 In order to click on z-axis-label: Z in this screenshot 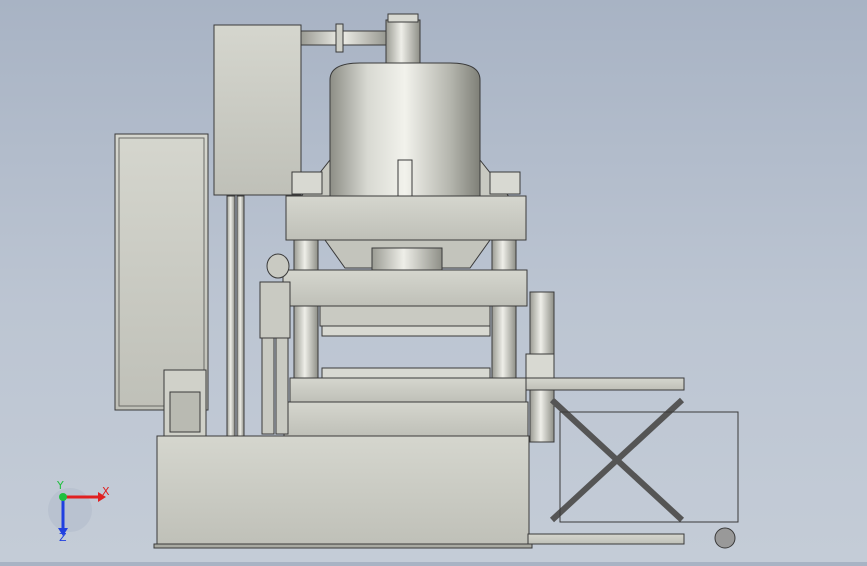, I will do `click(63, 537)`.